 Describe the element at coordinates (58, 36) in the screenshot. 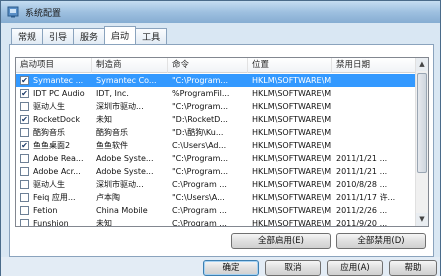

I see `tab-boot: 引导` at that location.